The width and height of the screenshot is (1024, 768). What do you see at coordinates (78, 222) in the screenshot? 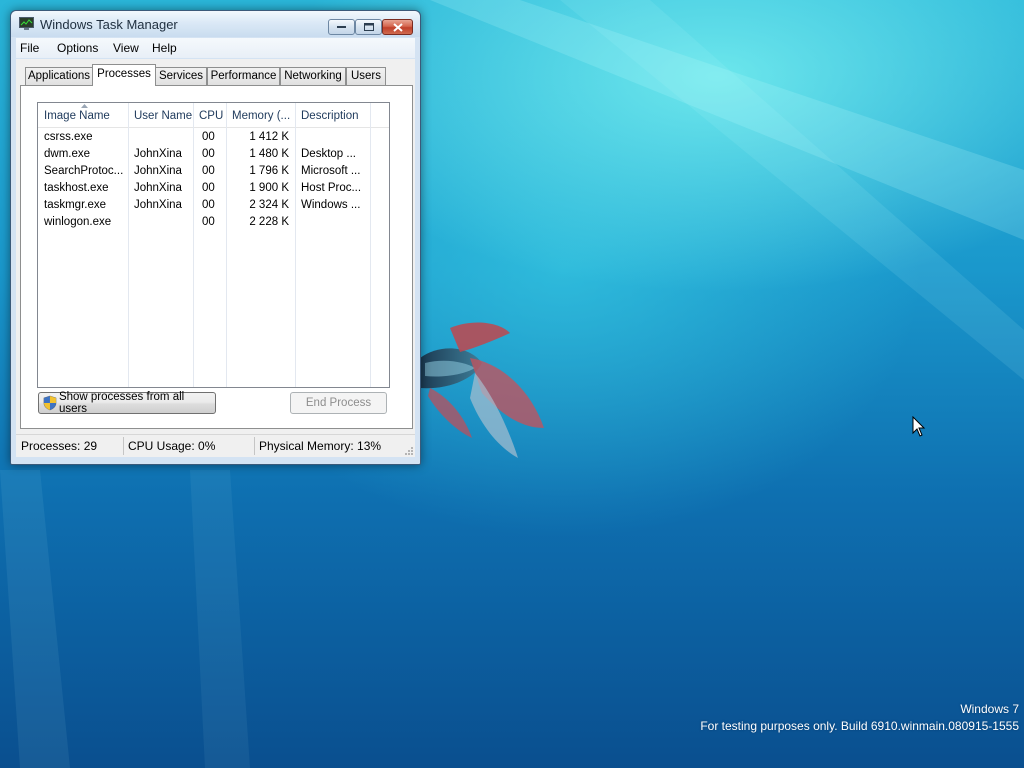
I see `cell-image-name: winlogon.exe` at bounding box center [78, 222].